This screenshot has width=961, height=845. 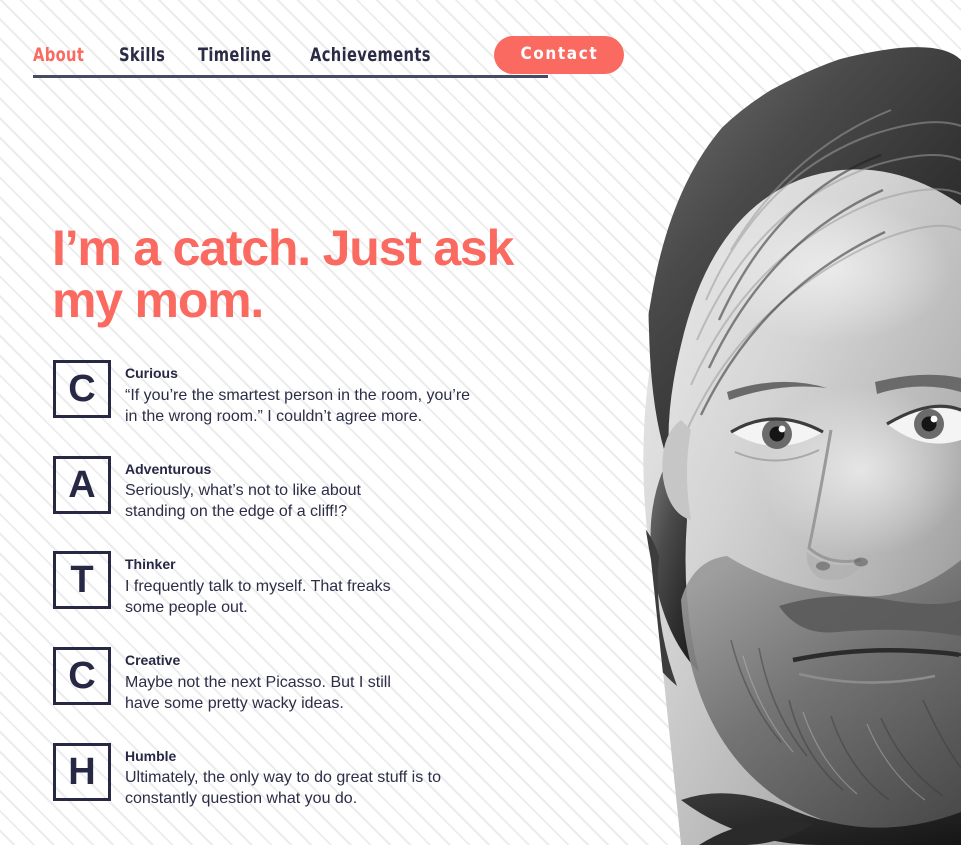 What do you see at coordinates (923, 424) in the screenshot?
I see `right-eye` at bounding box center [923, 424].